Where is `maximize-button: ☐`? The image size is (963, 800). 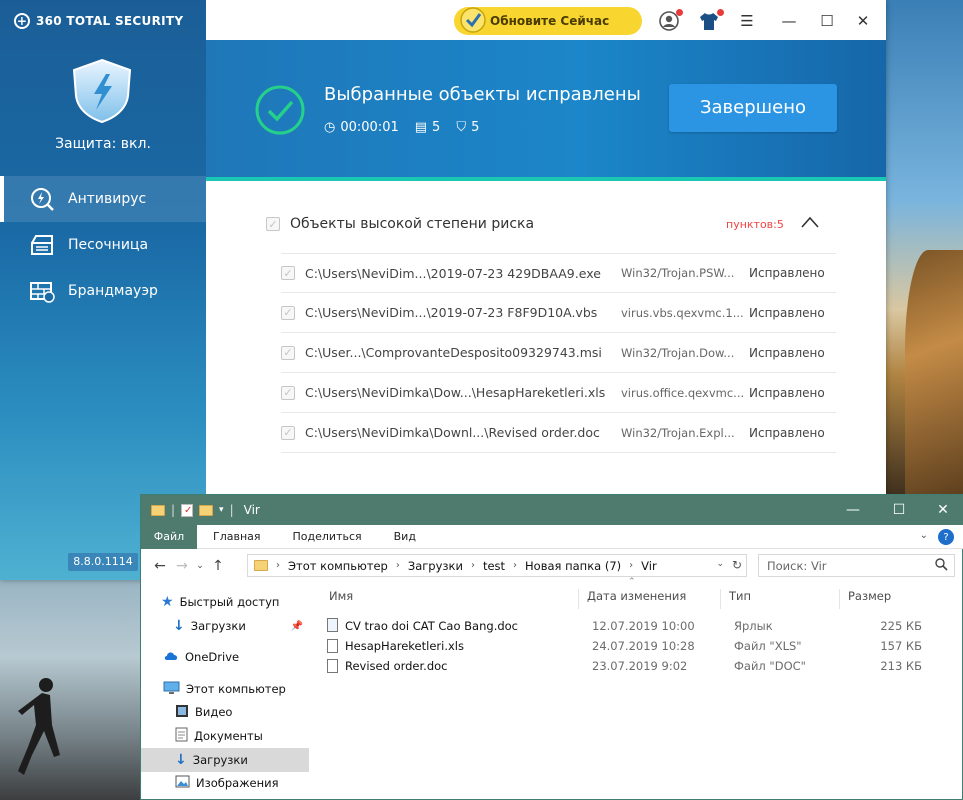
maximize-button: ☐ is located at coordinates (827, 21).